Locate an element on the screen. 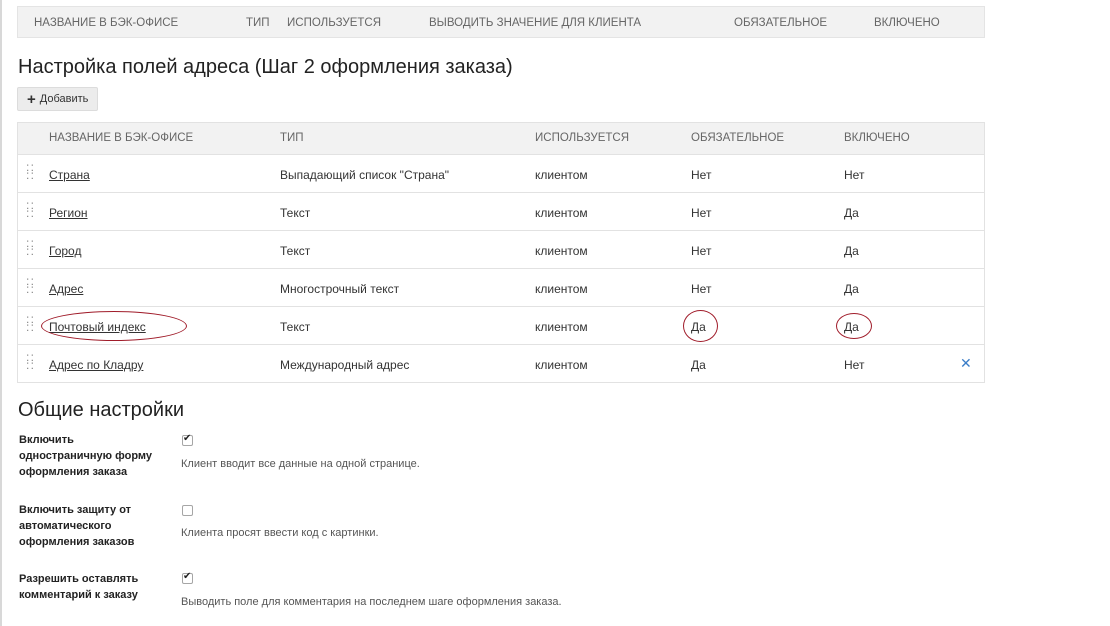 This screenshot has height=626, width=1110. top-col-enabled: ВКЛЮЧЕНО is located at coordinates (907, 23).